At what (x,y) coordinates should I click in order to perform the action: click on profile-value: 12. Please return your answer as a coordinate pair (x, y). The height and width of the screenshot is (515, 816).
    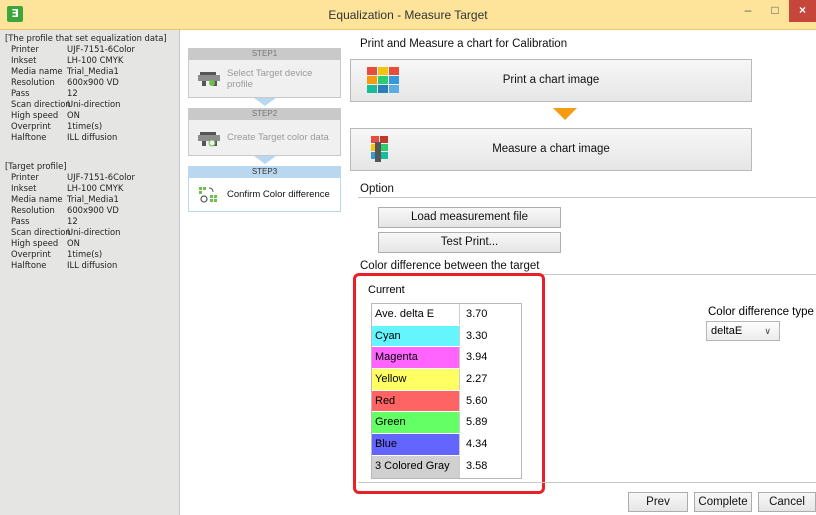
    Looking at the image, I should click on (72, 93).